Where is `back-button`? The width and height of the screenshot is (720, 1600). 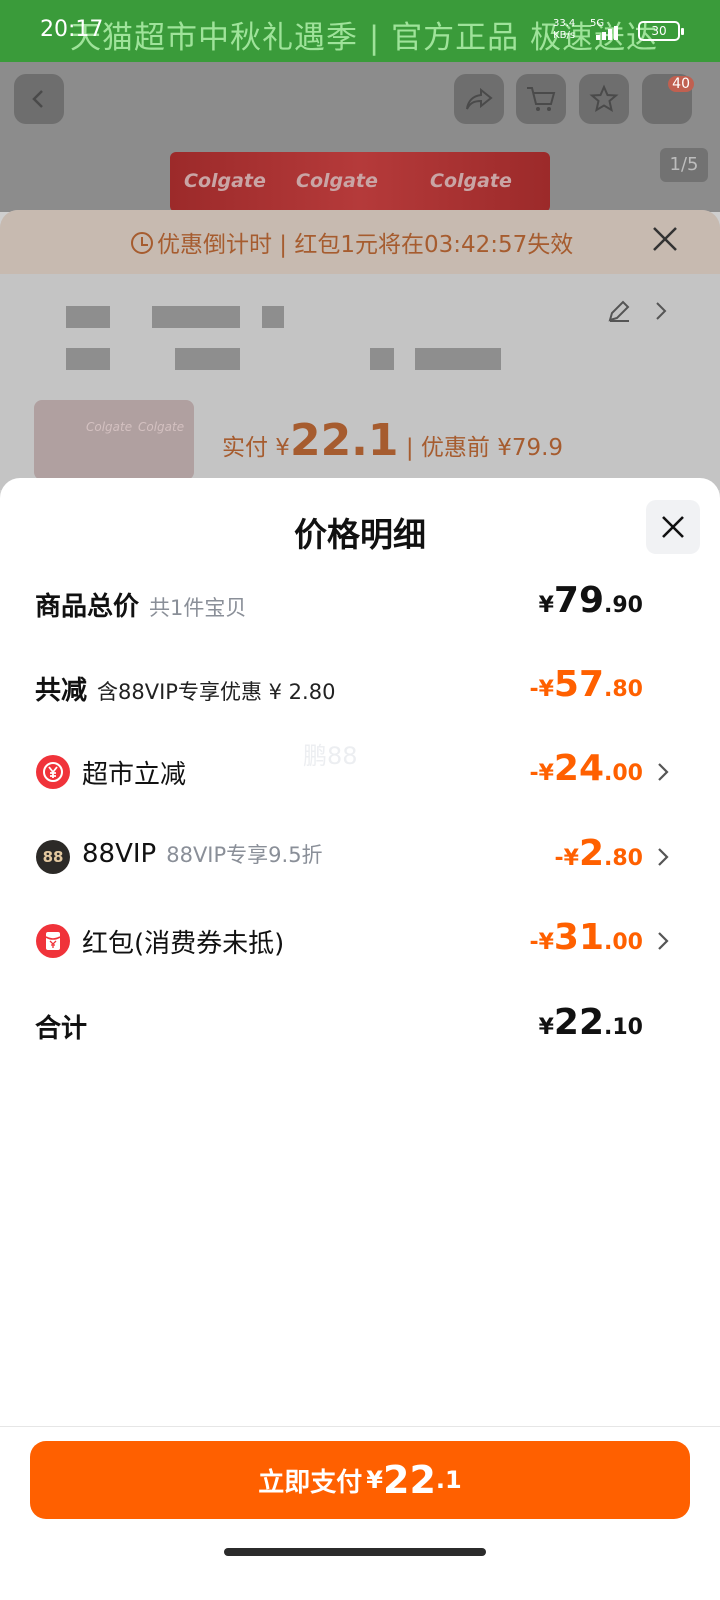 back-button is located at coordinates (39, 99).